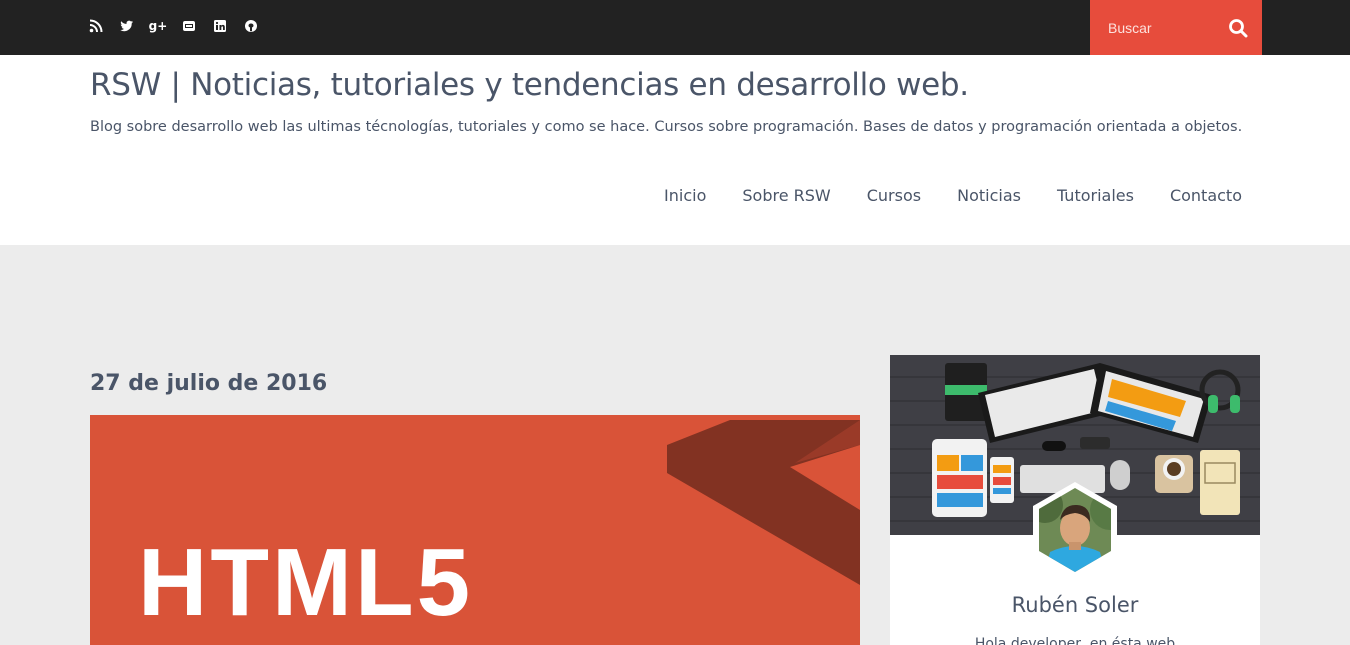 This screenshot has height=645, width=1350. What do you see at coordinates (127, 26) in the screenshot?
I see `twitter-icon` at bounding box center [127, 26].